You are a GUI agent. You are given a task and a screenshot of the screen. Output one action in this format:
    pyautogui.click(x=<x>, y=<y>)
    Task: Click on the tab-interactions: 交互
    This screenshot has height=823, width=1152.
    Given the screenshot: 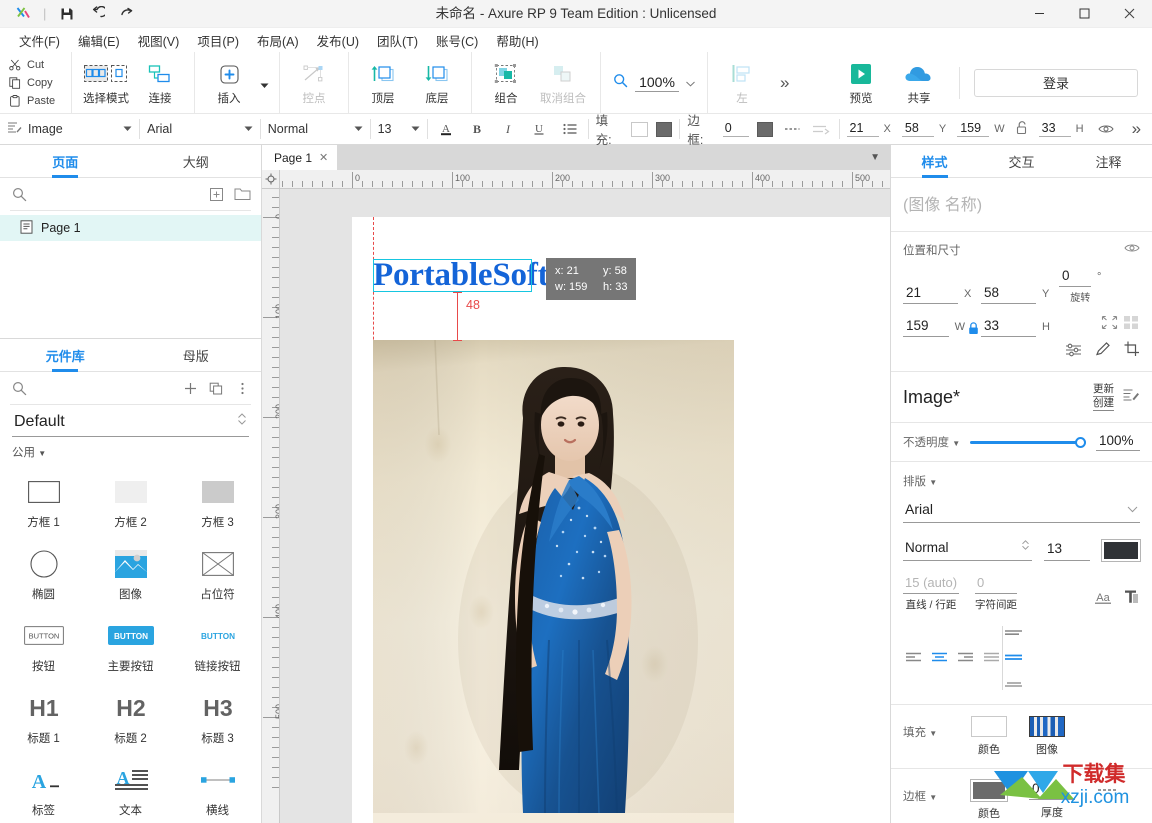 What is the action you would take?
    pyautogui.click(x=1021, y=161)
    